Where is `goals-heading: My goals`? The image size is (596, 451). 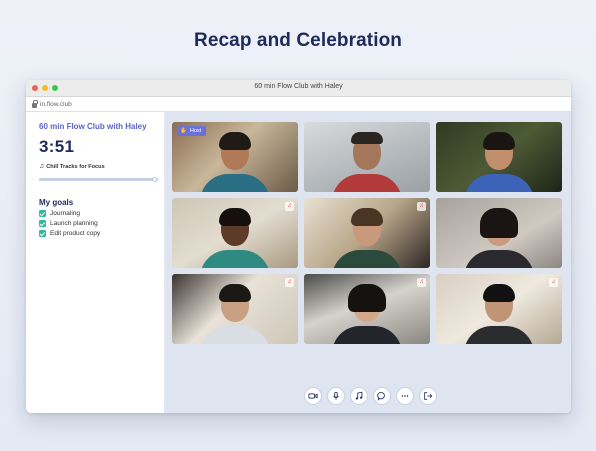 goals-heading: My goals is located at coordinates (56, 202).